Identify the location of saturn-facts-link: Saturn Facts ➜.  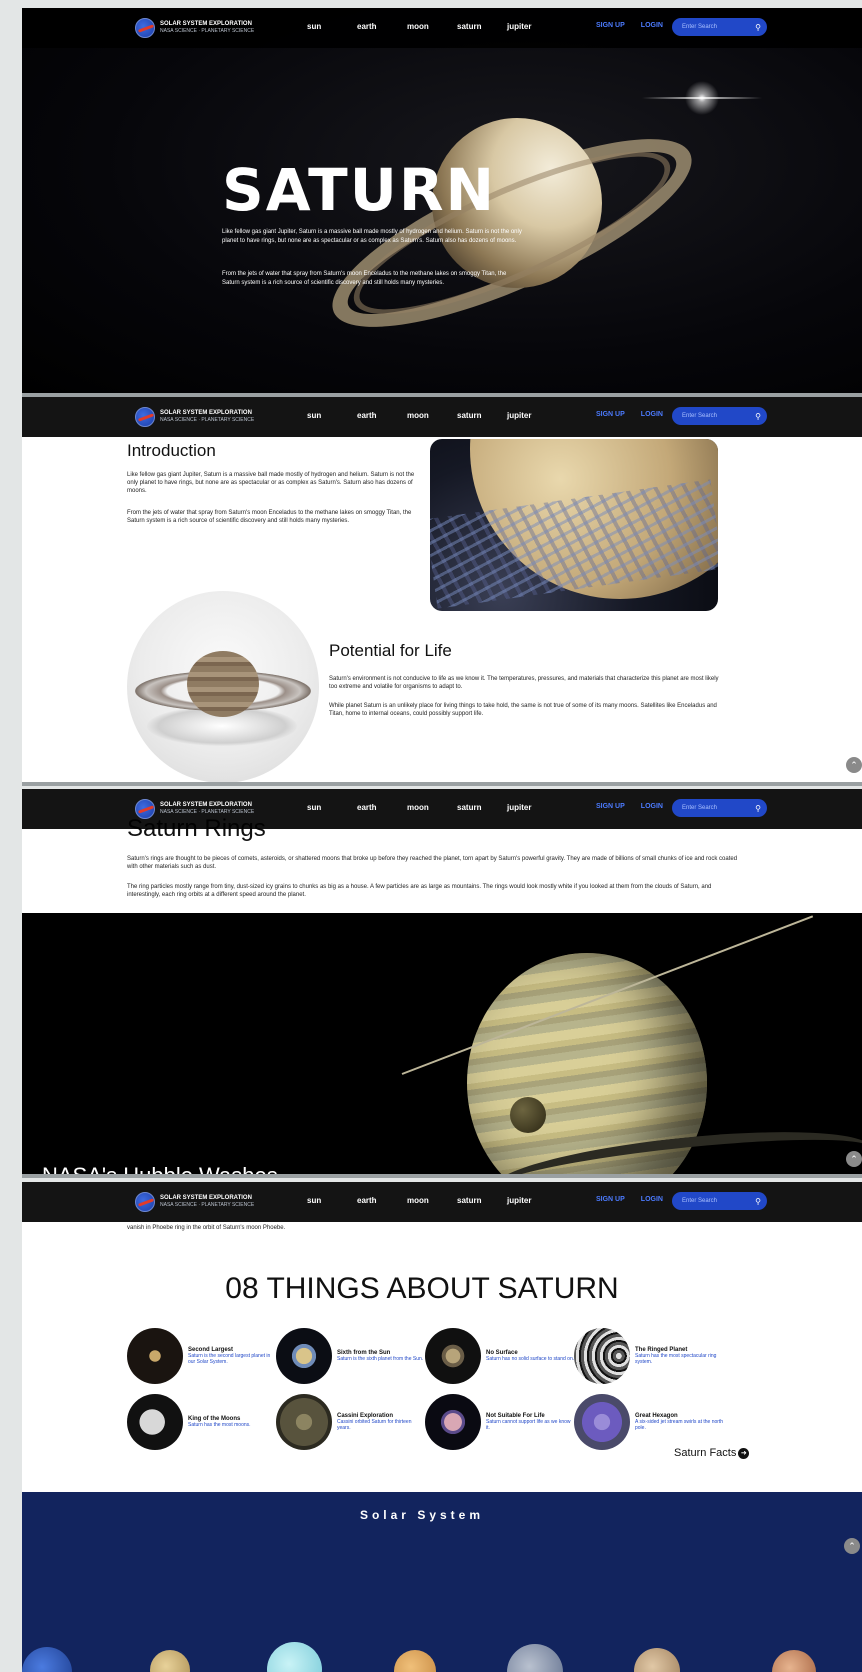
(712, 1453).